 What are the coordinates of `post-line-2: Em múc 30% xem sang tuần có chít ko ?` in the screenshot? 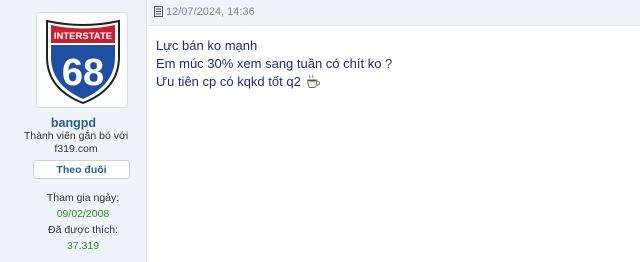 It's located at (274, 63).